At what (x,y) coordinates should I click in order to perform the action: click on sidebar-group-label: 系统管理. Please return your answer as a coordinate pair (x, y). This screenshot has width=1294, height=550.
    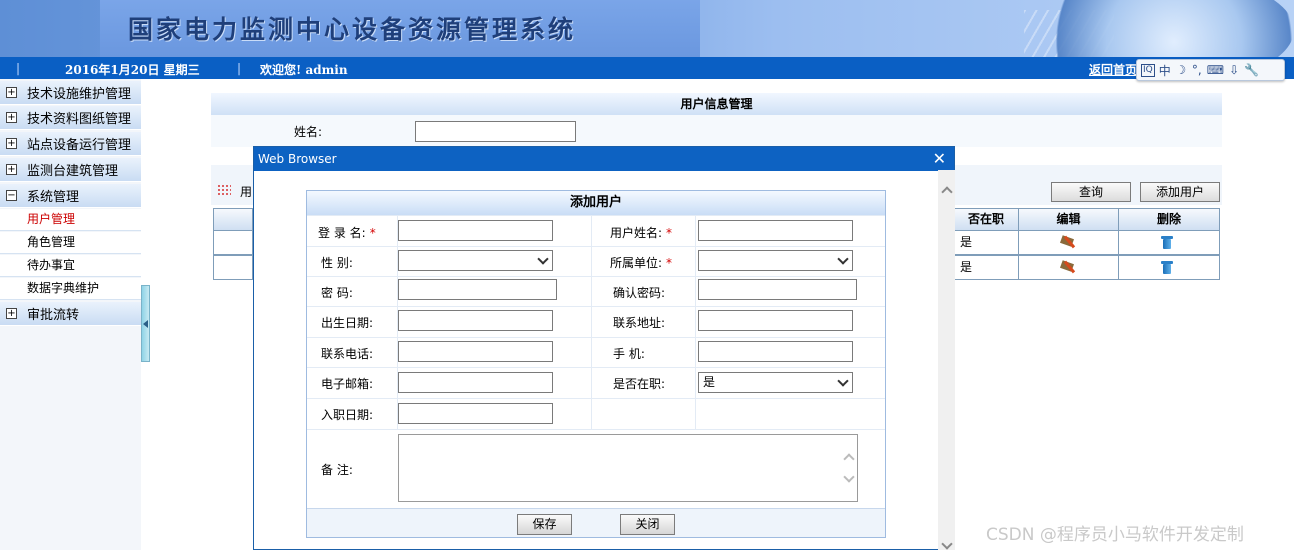
    Looking at the image, I should click on (53, 197).